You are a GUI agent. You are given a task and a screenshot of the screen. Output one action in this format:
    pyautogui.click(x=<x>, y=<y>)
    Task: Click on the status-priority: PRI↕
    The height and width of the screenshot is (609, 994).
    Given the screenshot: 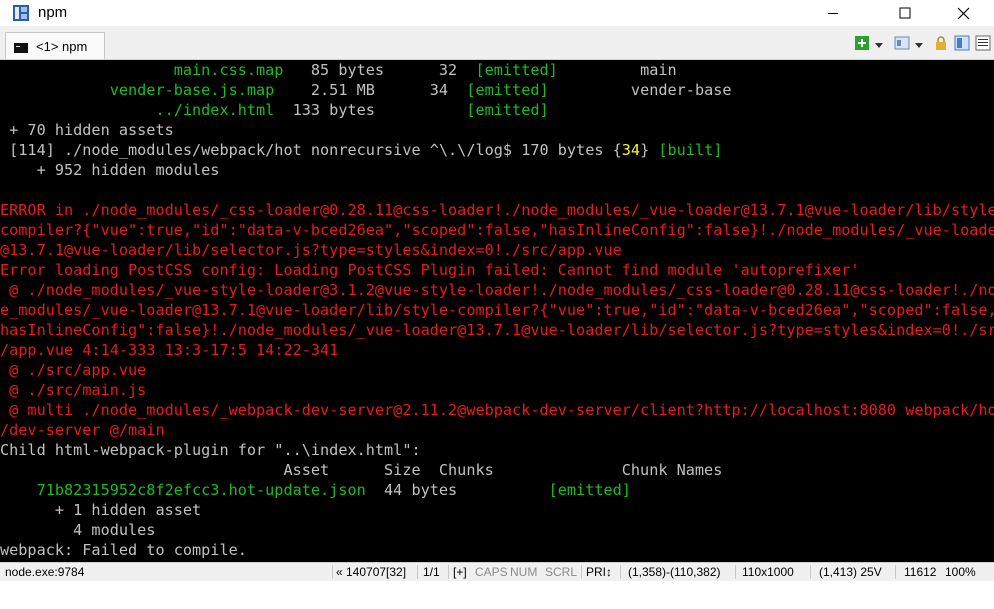 What is the action you would take?
    pyautogui.click(x=599, y=572)
    